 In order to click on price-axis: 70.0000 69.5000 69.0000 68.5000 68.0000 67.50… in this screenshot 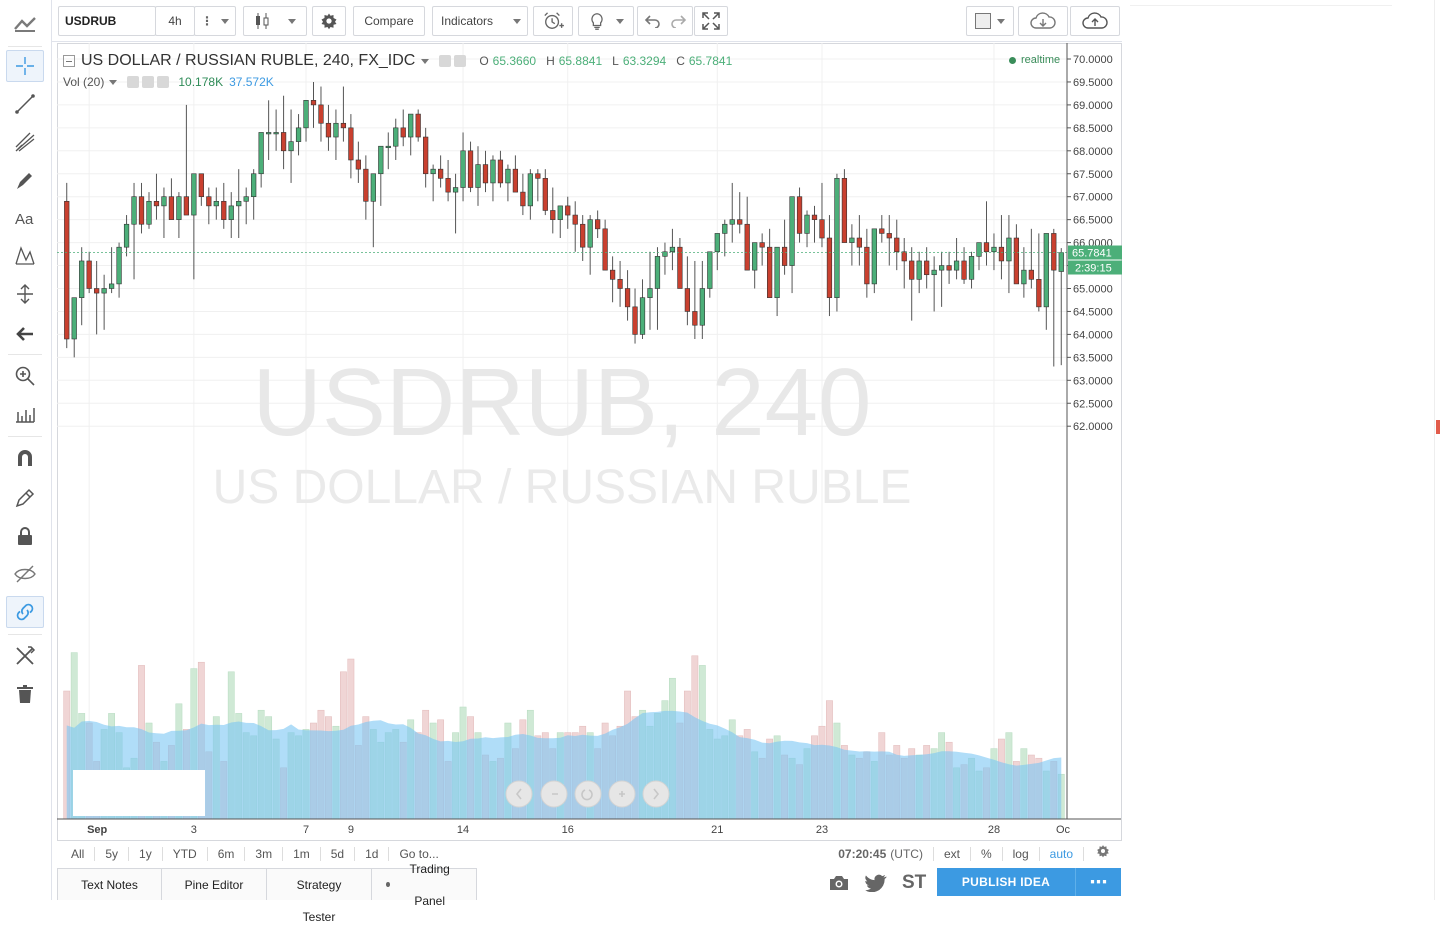, I will do `click(1089, 431)`.